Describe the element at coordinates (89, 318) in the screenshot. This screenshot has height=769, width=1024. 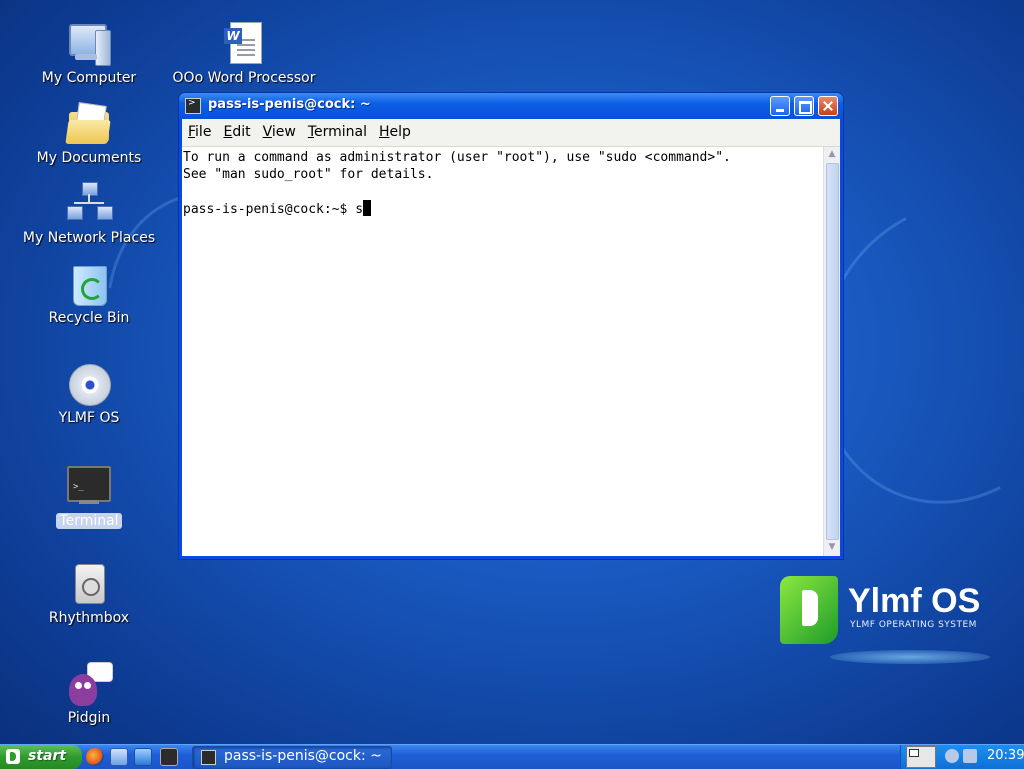
I see `desktop-icon-label: Recycle Bin` at that location.